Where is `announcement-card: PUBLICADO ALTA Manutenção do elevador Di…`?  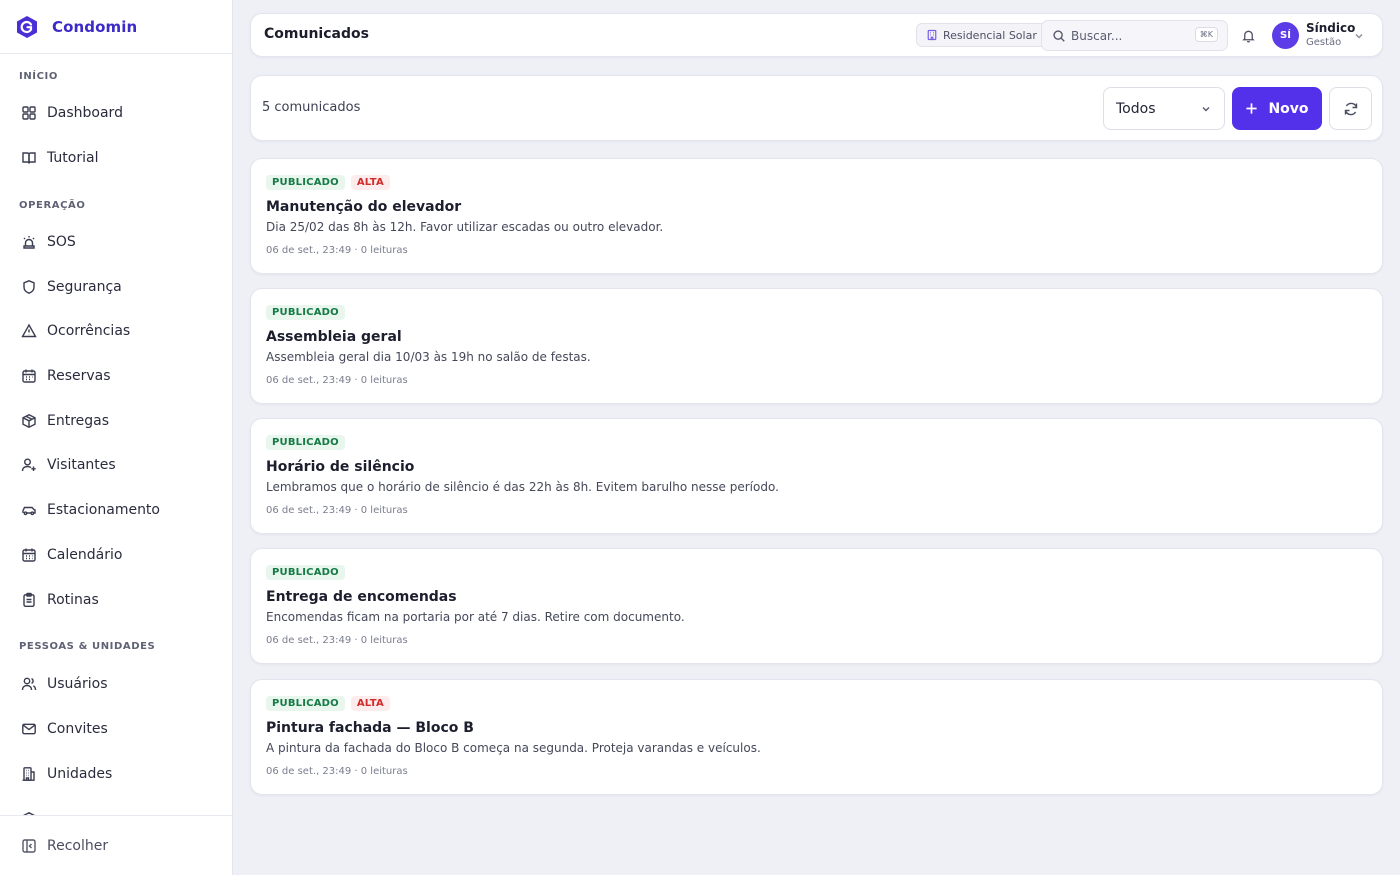
announcement-card: PUBLICADO ALTA Manutenção do elevador Di… is located at coordinates (816, 216).